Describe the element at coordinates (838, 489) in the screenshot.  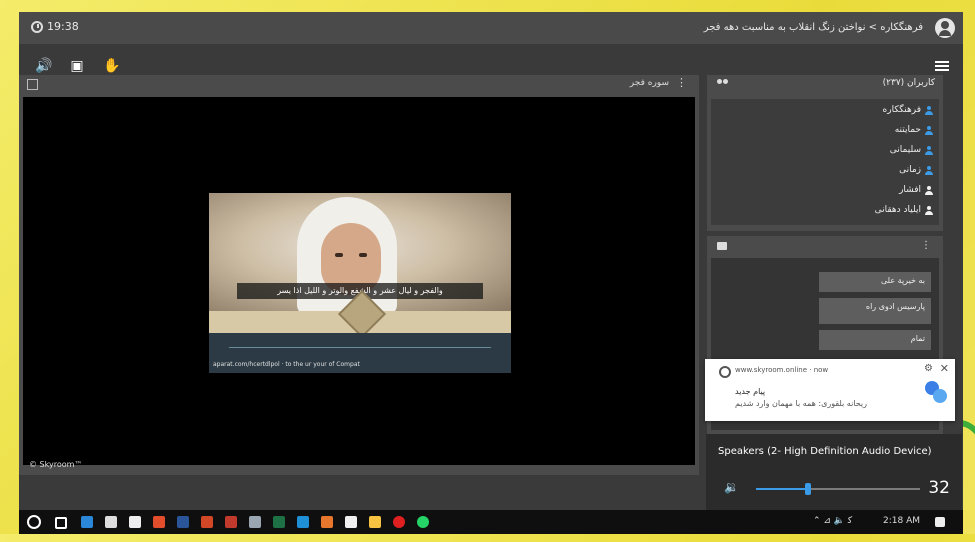
I see `volume-slider` at that location.